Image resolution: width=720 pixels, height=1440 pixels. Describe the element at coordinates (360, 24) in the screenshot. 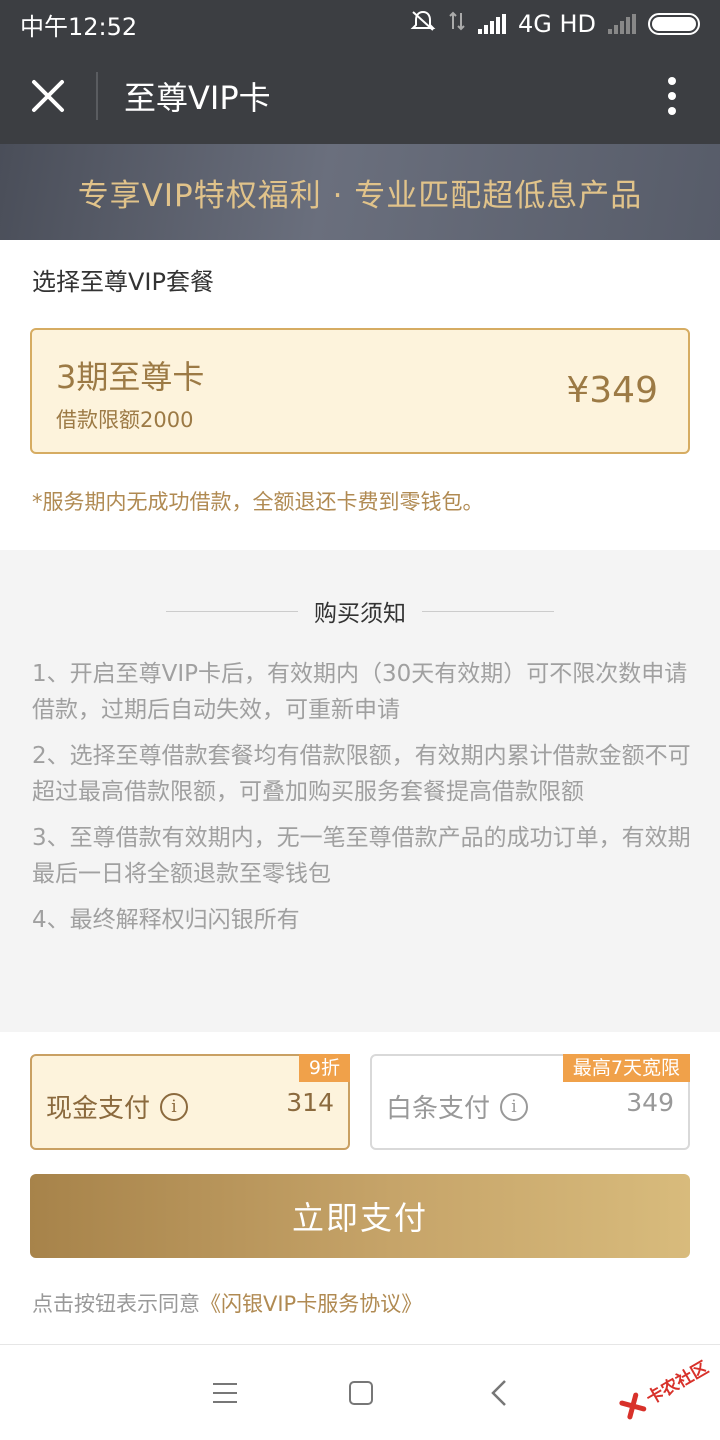

I see `status-bar: 中午12:52 4G HD` at that location.